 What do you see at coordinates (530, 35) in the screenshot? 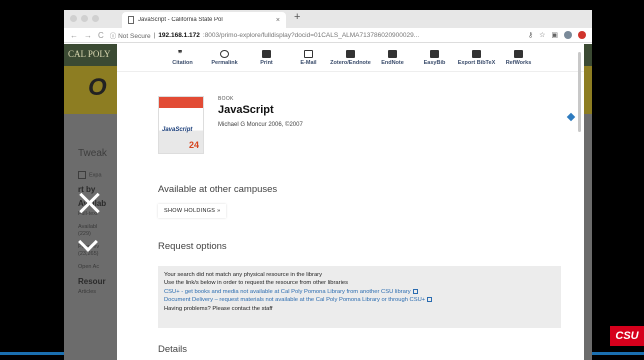
I see `key-icon: ⚷` at bounding box center [530, 35].